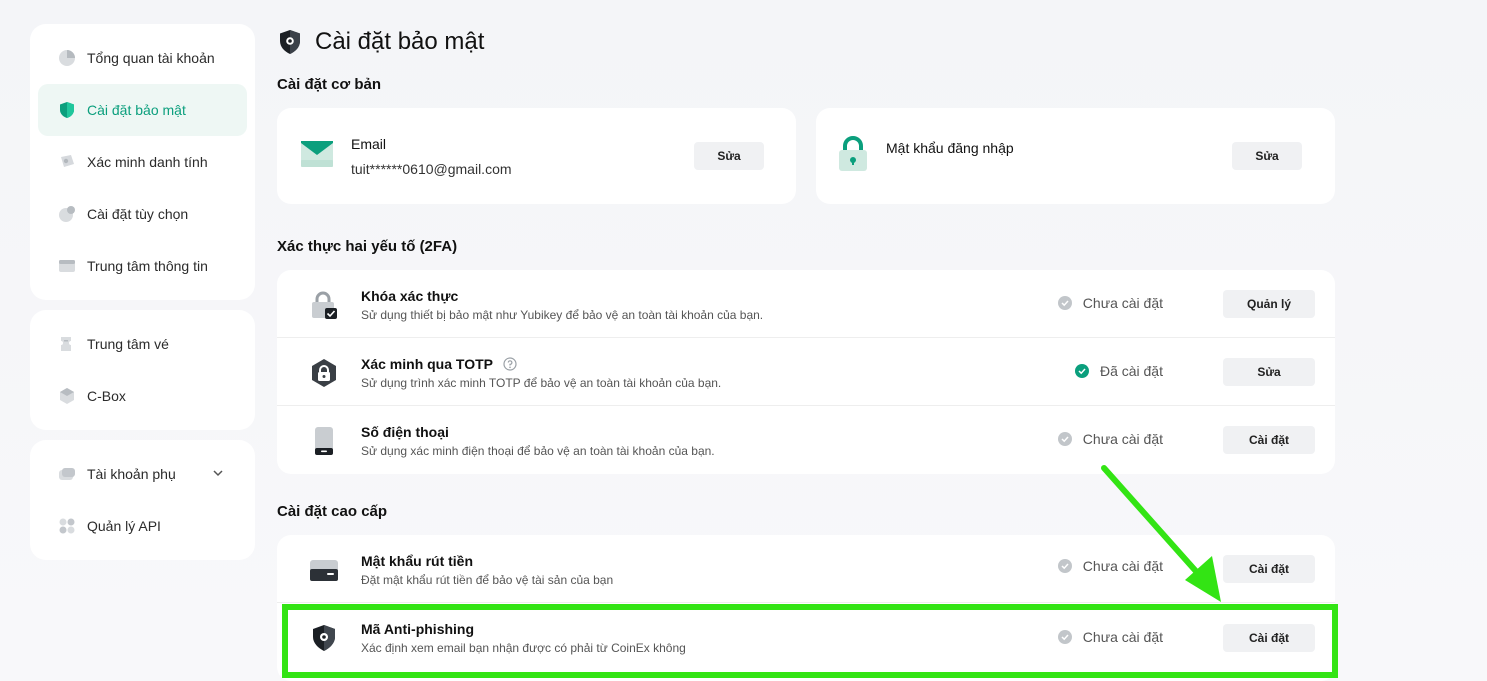 This screenshot has width=1487, height=681. I want to click on row-title: Số điện thoại, so click(405, 432).